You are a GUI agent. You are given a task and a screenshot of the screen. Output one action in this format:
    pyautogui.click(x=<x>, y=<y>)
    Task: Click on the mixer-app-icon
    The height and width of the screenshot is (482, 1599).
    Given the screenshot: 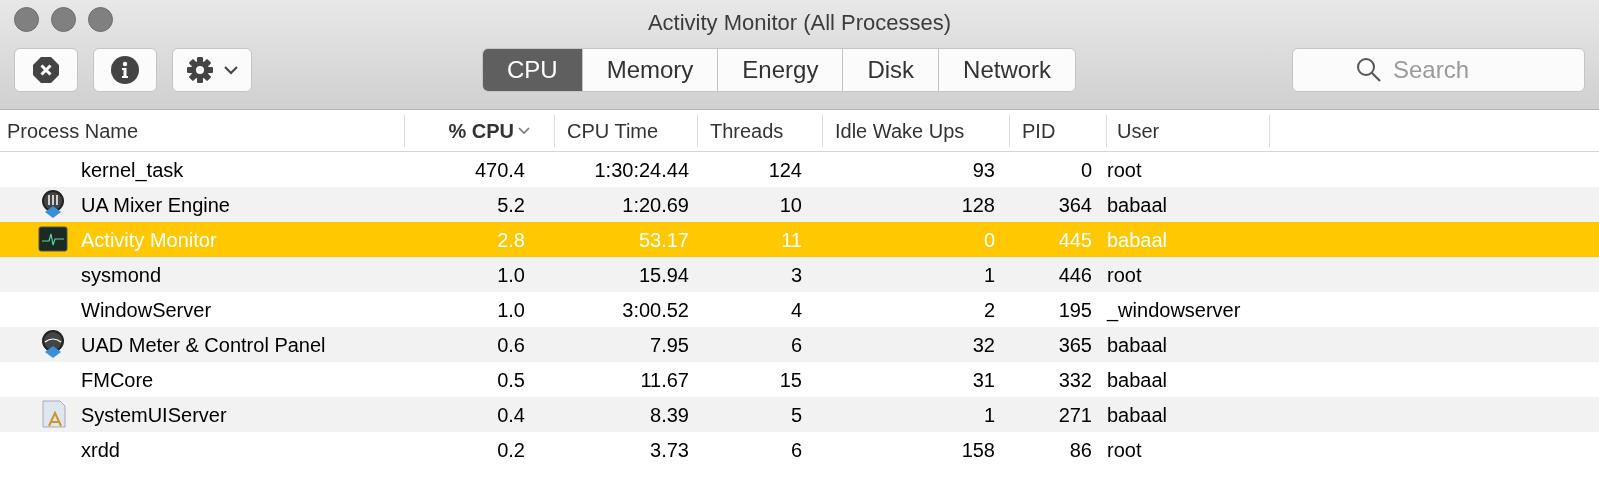 What is the action you would take?
    pyautogui.click(x=53, y=204)
    